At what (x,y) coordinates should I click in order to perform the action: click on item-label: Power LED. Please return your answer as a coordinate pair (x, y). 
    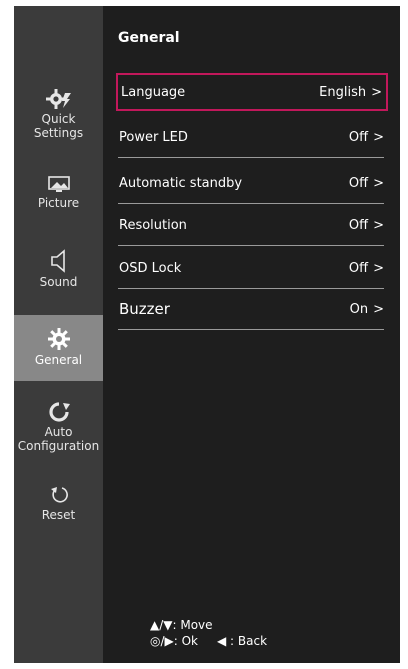
    Looking at the image, I should click on (153, 137).